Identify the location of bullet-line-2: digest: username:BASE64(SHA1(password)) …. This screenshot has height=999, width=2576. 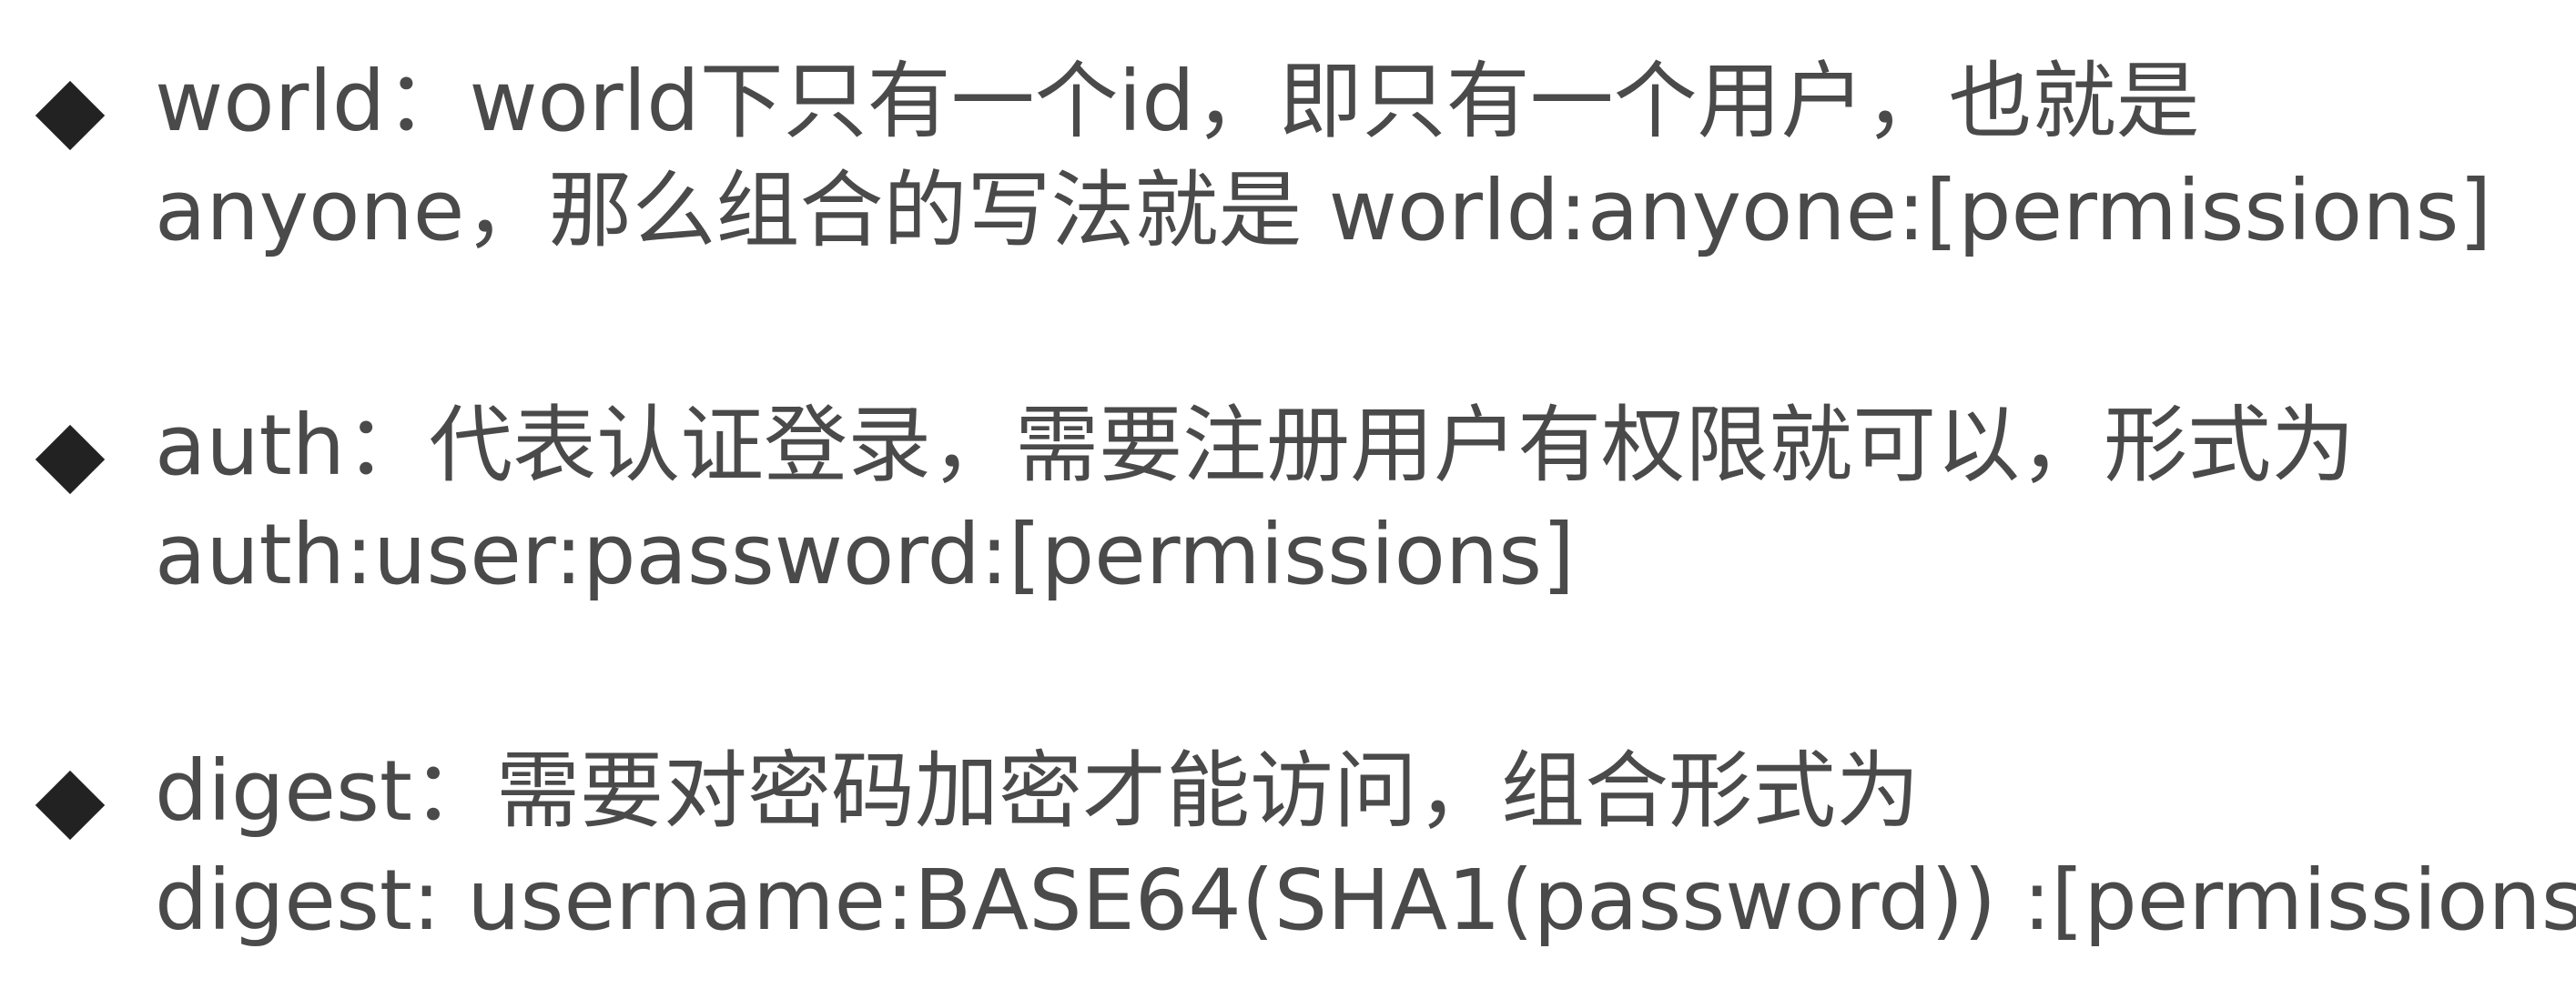
(1365, 900).